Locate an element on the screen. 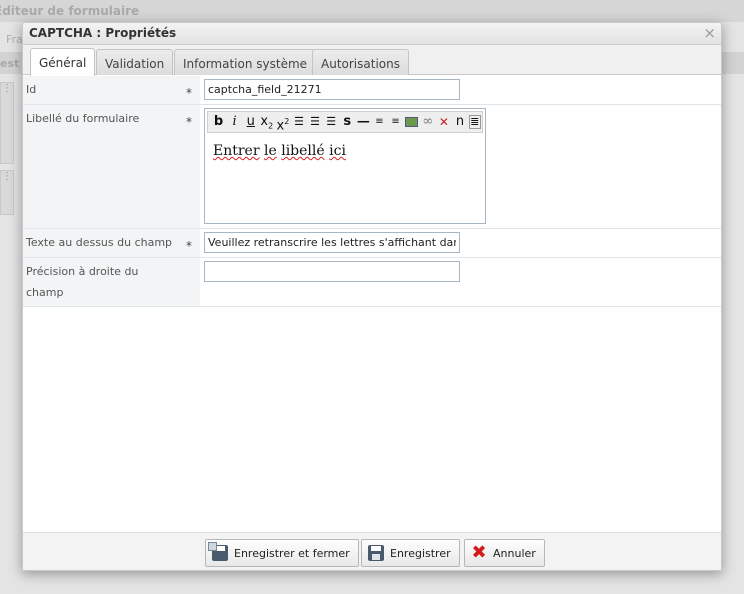  field-label: Libellé du formulaire * is located at coordinates (111, 166).